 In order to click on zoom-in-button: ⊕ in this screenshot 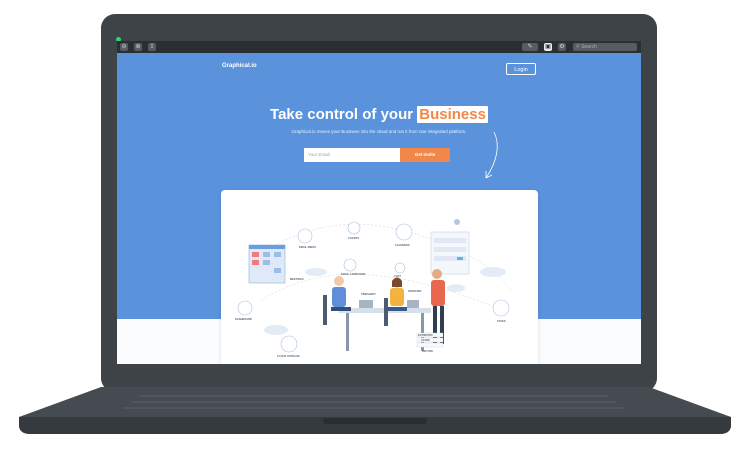, I will do `click(138, 47)`.